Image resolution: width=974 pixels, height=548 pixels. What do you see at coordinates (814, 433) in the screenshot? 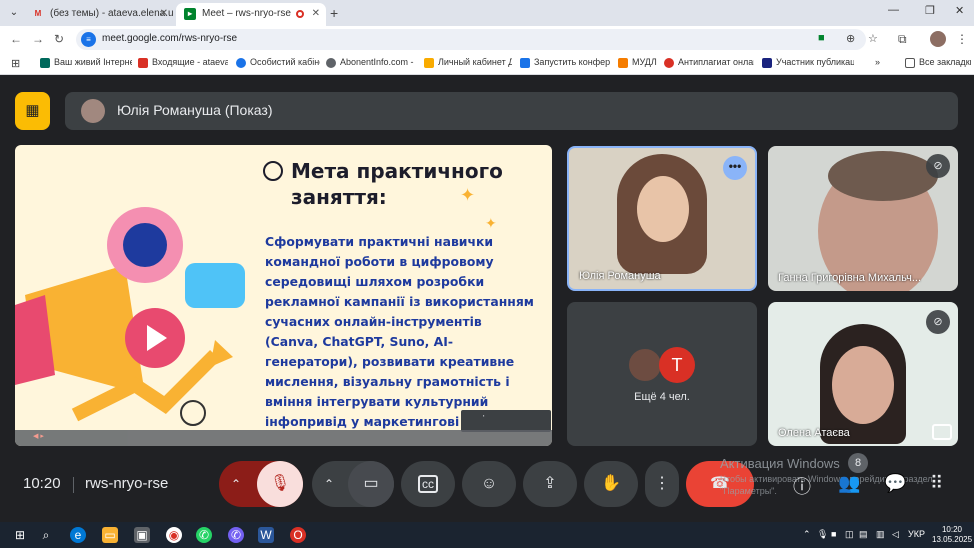
I see `participant-name: Олена Атаєва` at bounding box center [814, 433].